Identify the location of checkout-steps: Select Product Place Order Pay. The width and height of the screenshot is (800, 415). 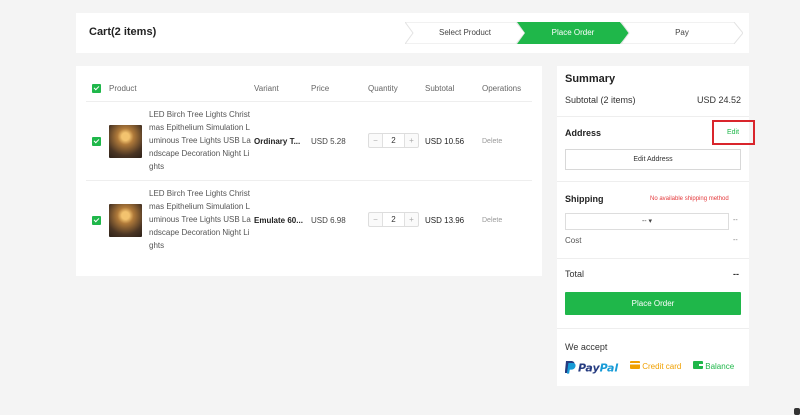
(574, 33).